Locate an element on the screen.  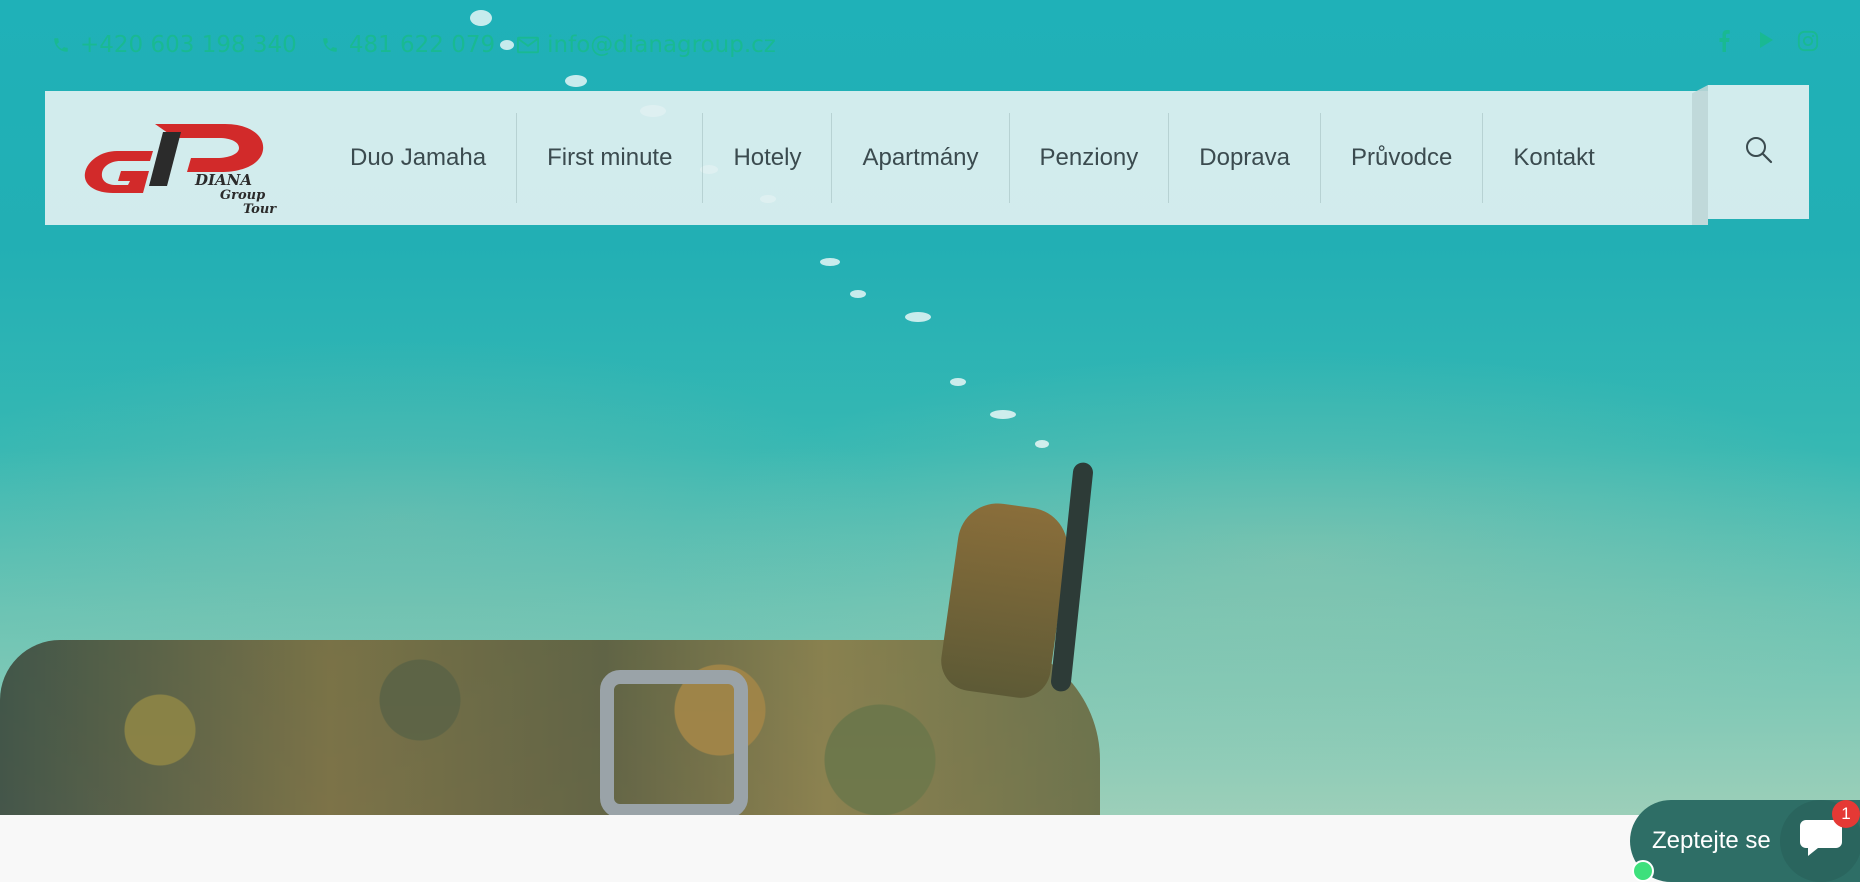
nav-item-doprava: Doprava is located at coordinates (1245, 158).